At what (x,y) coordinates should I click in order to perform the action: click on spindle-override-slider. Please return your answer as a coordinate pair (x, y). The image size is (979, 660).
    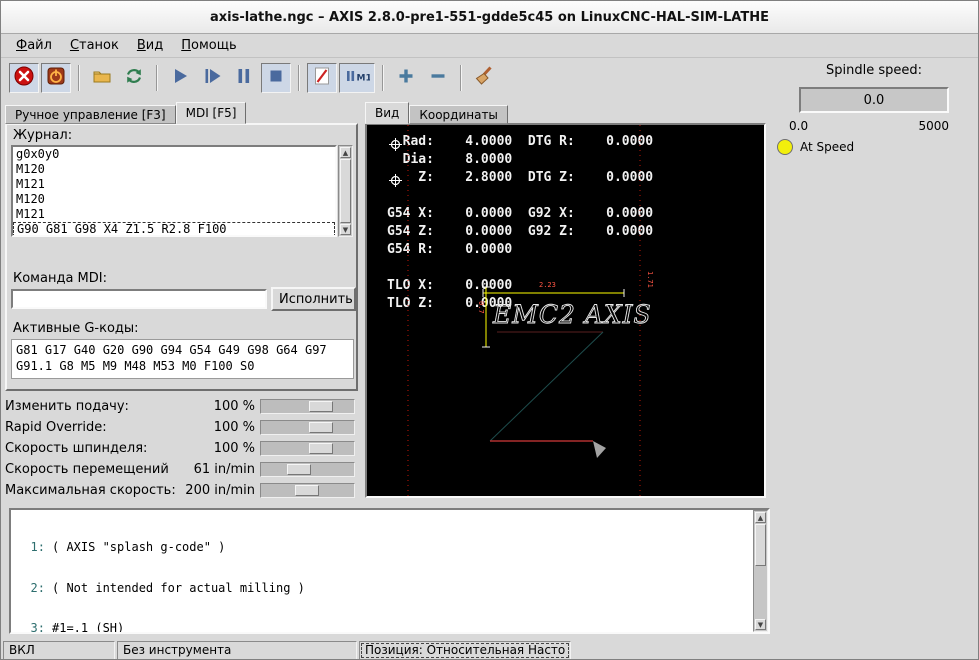
    Looking at the image, I should click on (307, 448).